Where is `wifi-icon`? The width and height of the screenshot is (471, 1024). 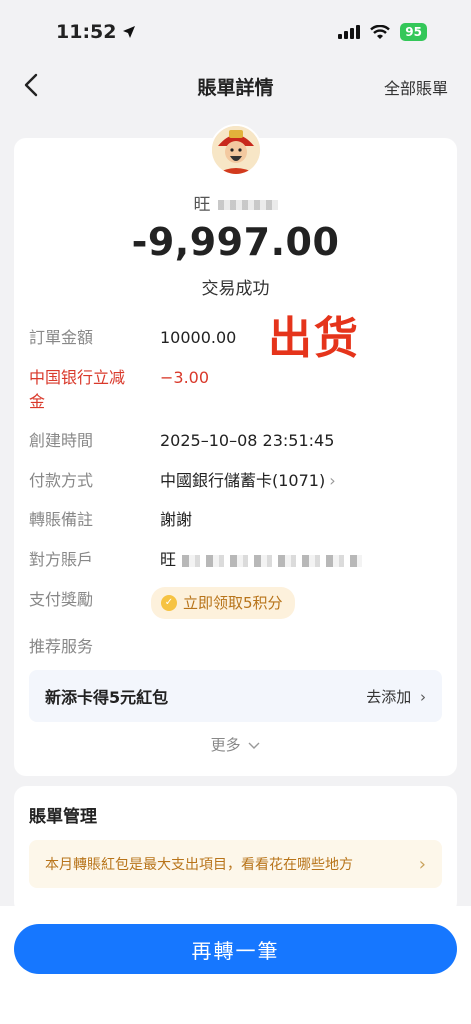
wifi-icon is located at coordinates (380, 31).